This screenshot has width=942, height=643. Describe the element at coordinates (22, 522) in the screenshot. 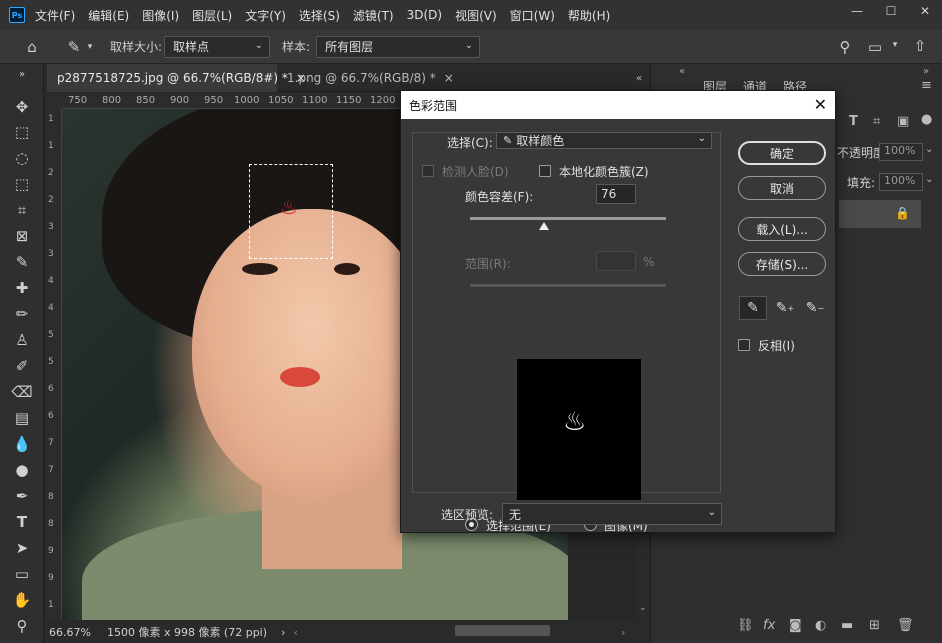

I see `type-tool-icon: T` at that location.